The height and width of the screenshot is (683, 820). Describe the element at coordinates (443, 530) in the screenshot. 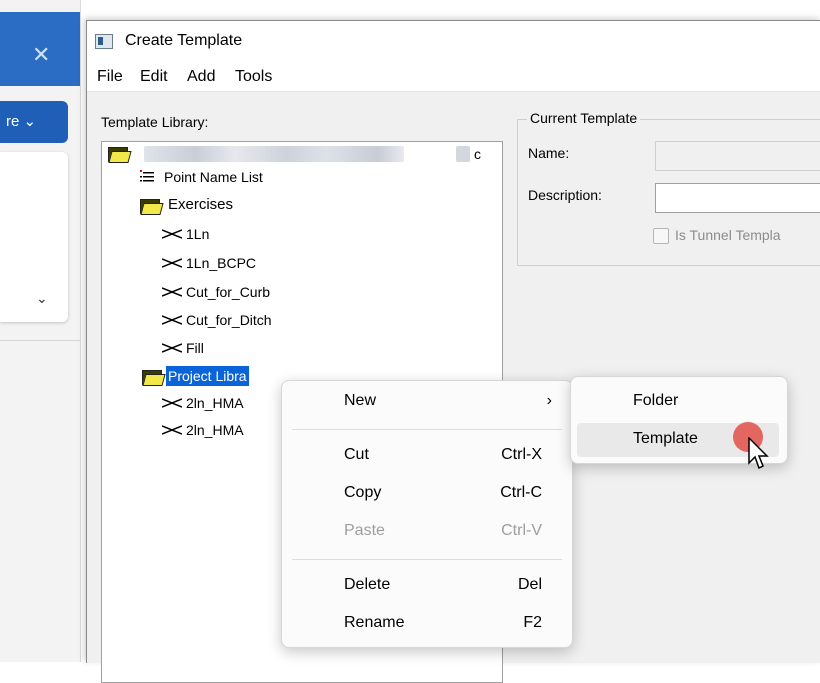

I see `menu-item-paste: Paste Ctrl-V` at that location.